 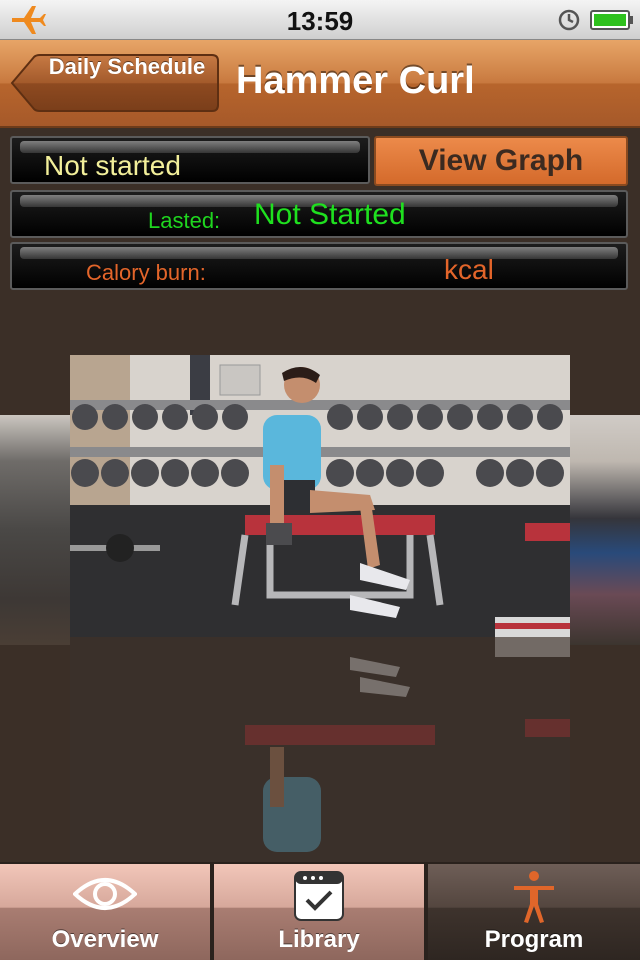 I want to click on workout-status-text: Not started, so click(x=112, y=165).